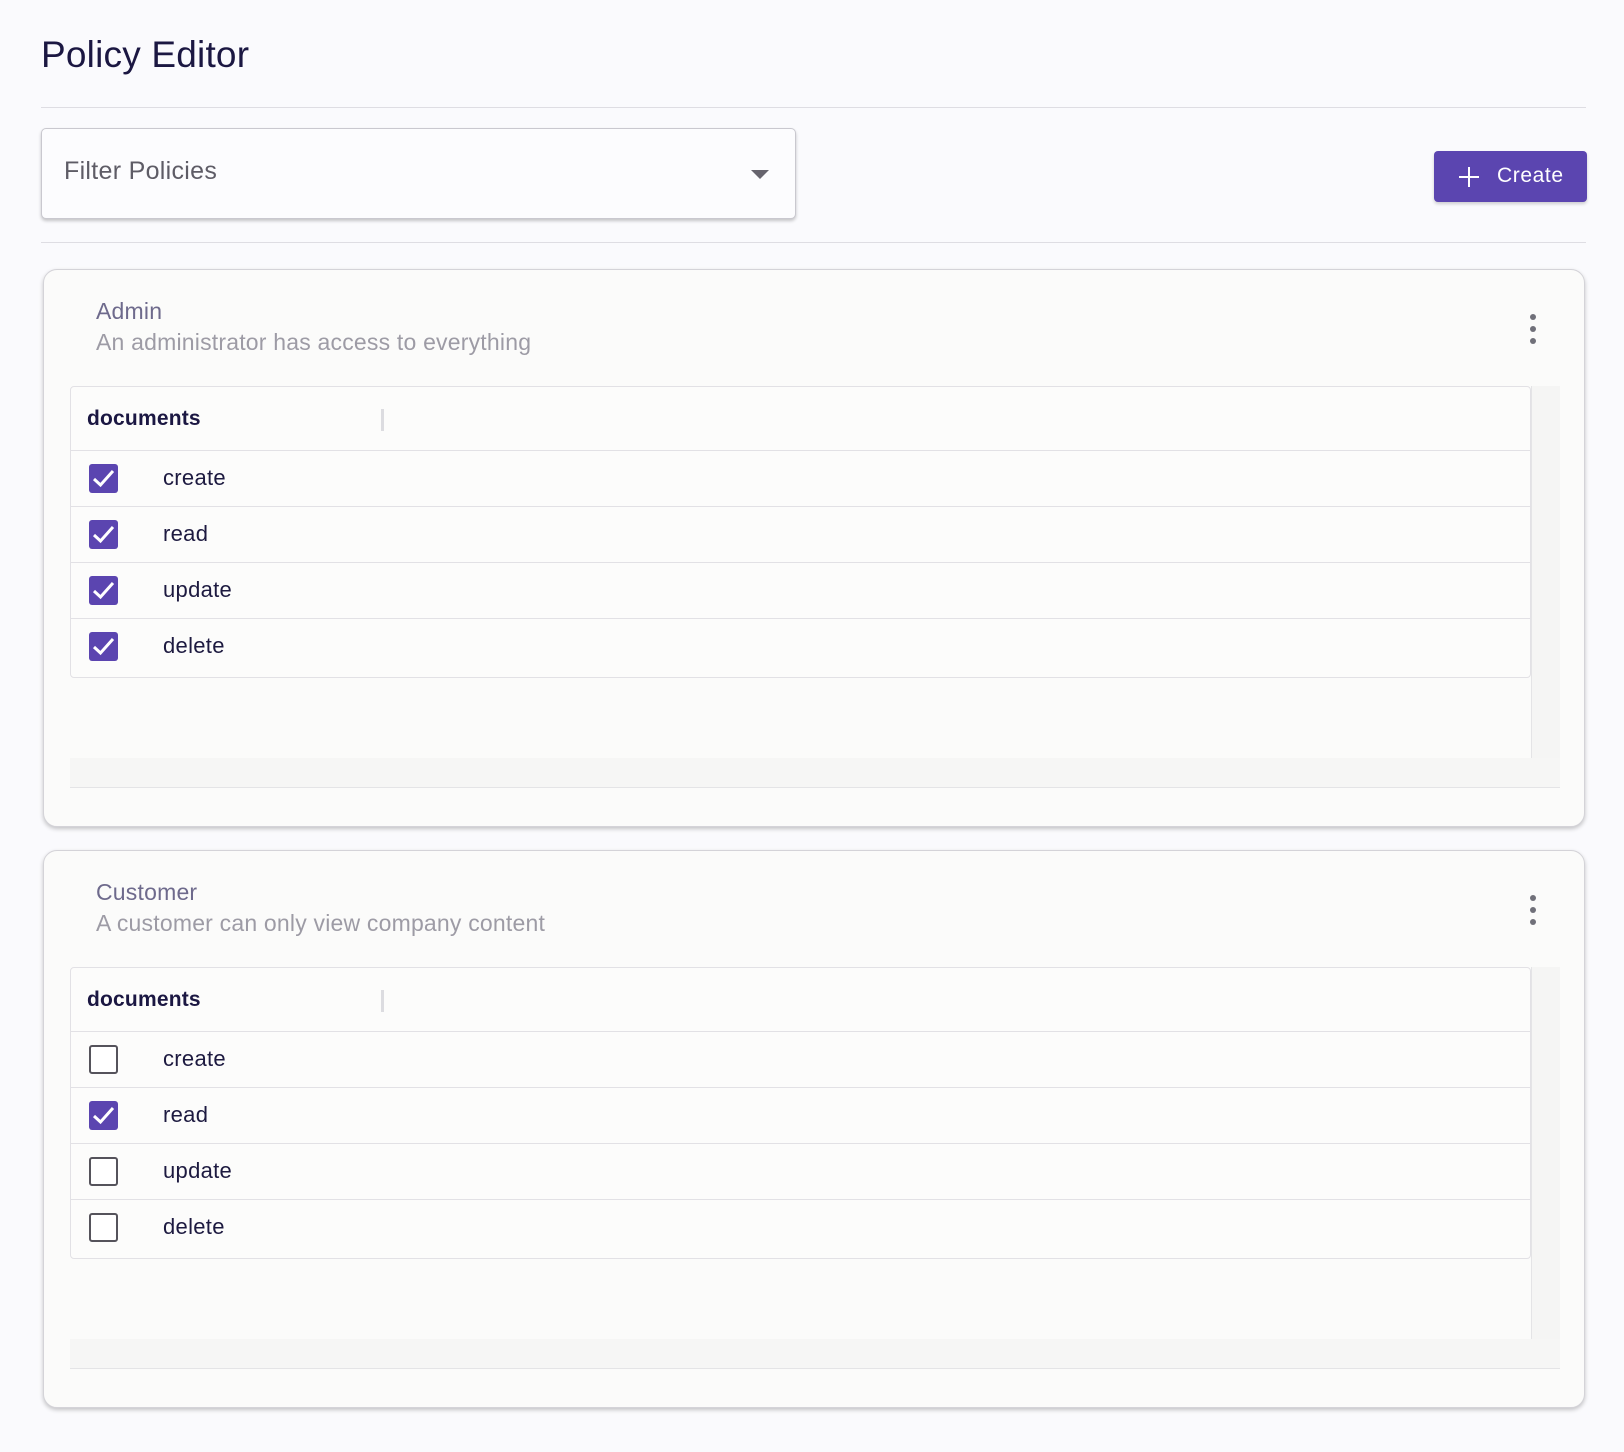  What do you see at coordinates (147, 892) in the screenshot?
I see `policy-name: Customer` at bounding box center [147, 892].